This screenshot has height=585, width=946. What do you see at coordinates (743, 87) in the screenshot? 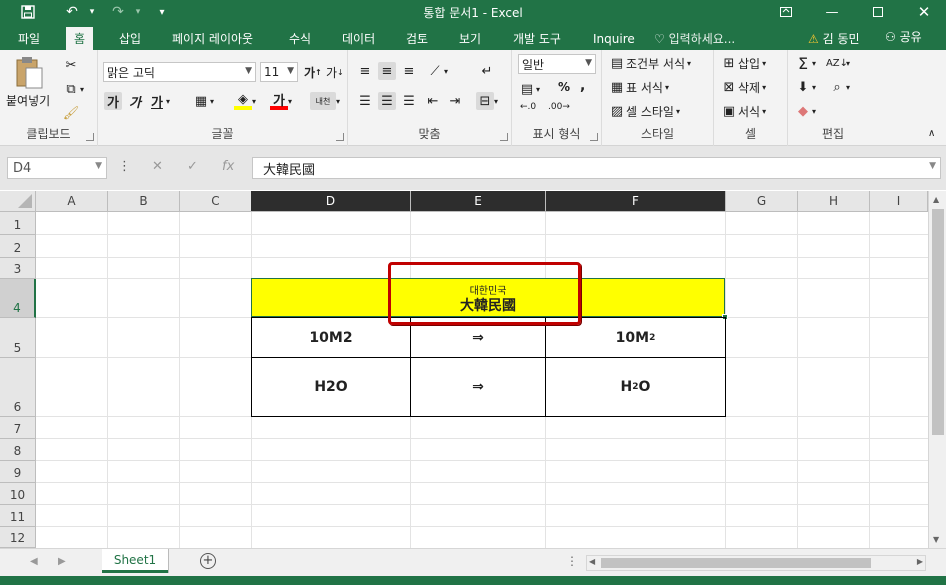
I see `delete-cells-button: ⊠ 삭제 ▾` at bounding box center [743, 87].